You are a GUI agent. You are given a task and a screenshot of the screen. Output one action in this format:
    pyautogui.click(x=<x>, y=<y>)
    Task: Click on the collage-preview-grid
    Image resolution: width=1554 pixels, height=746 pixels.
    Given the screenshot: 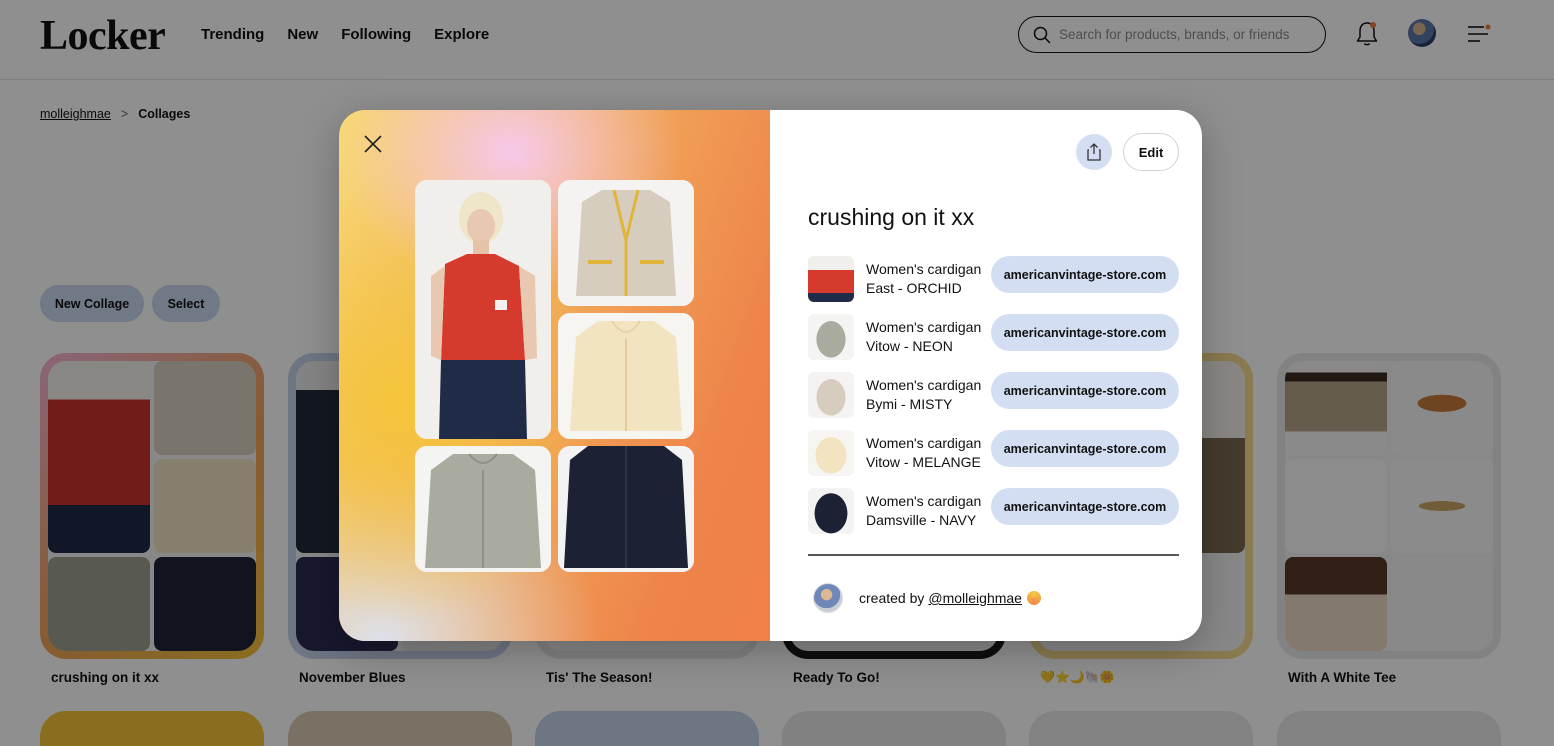 What is the action you would take?
    pyautogui.click(x=555, y=376)
    